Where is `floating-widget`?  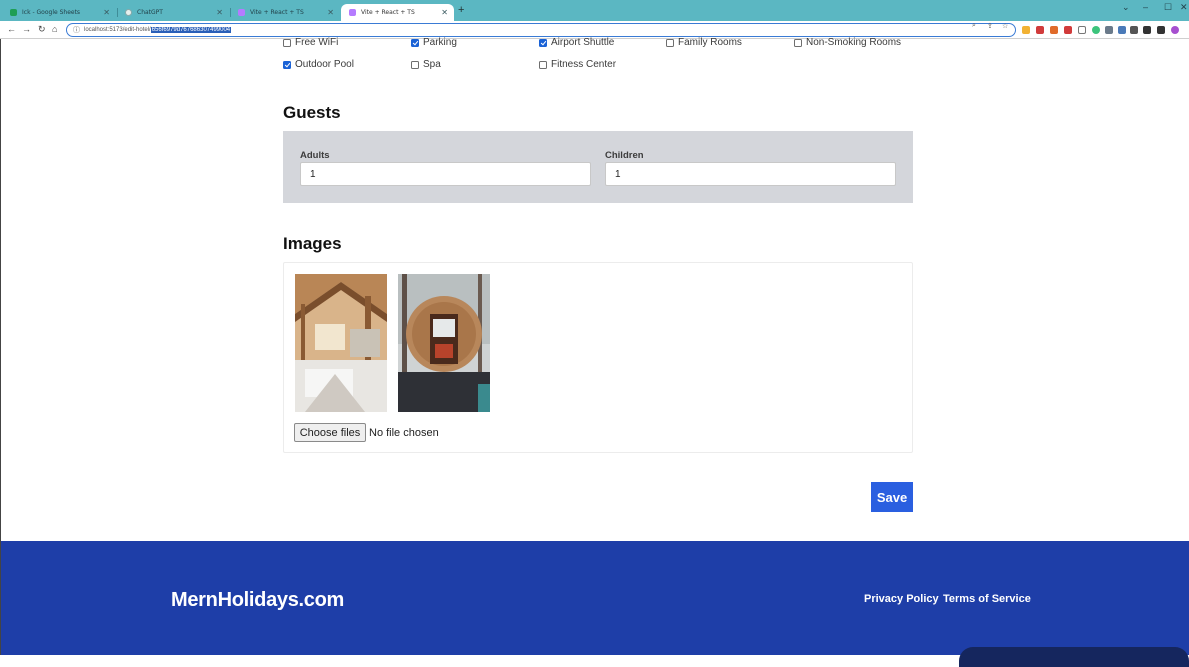 floating-widget is located at coordinates (1074, 657).